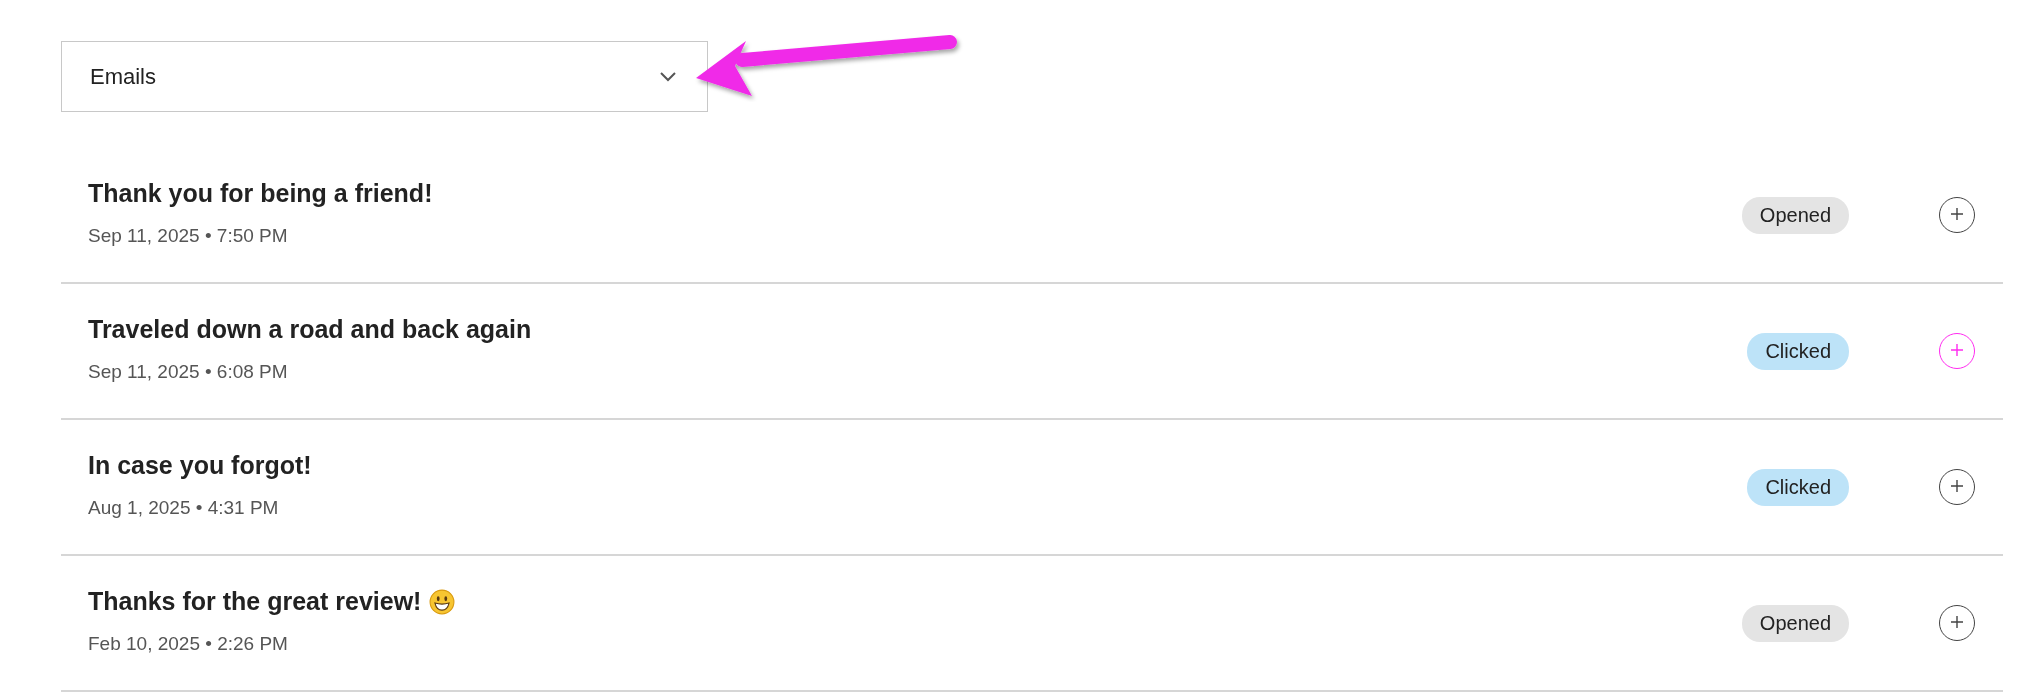  Describe the element at coordinates (442, 601) in the screenshot. I see `smiley-face-icon` at that location.